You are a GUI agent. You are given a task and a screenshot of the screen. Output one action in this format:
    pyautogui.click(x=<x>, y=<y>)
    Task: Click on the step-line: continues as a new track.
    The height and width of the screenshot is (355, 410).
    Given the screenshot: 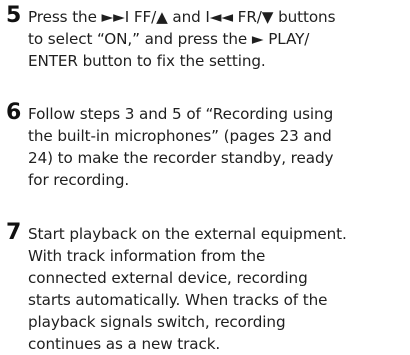 What is the action you would take?
    pyautogui.click(x=124, y=344)
    